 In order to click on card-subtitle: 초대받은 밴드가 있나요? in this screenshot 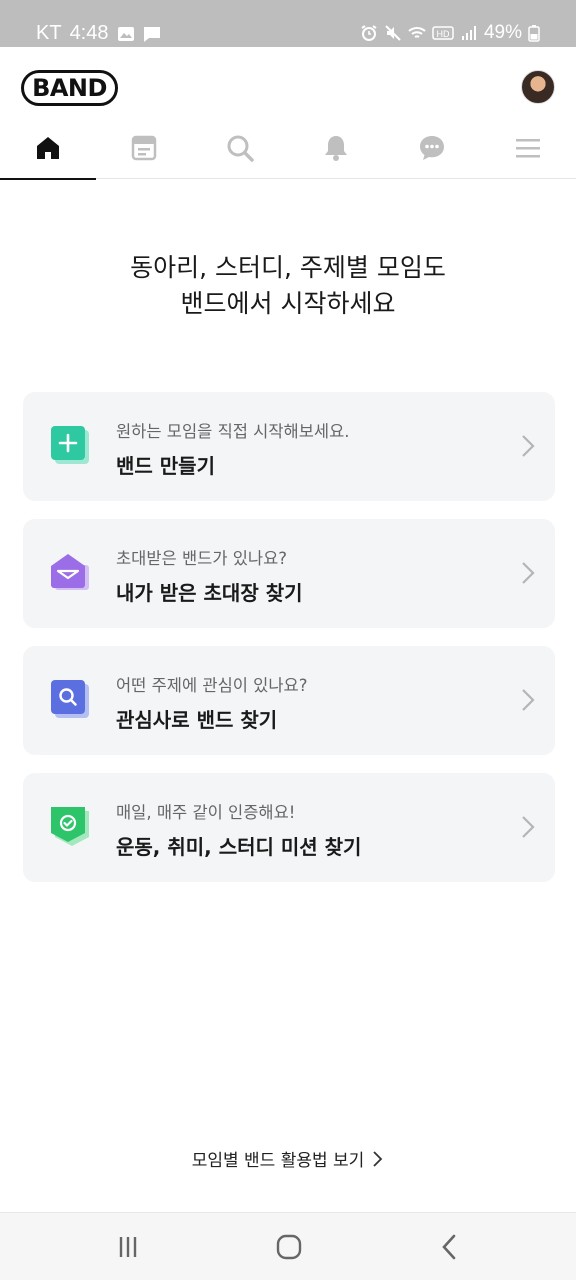, I will do `click(202, 558)`.